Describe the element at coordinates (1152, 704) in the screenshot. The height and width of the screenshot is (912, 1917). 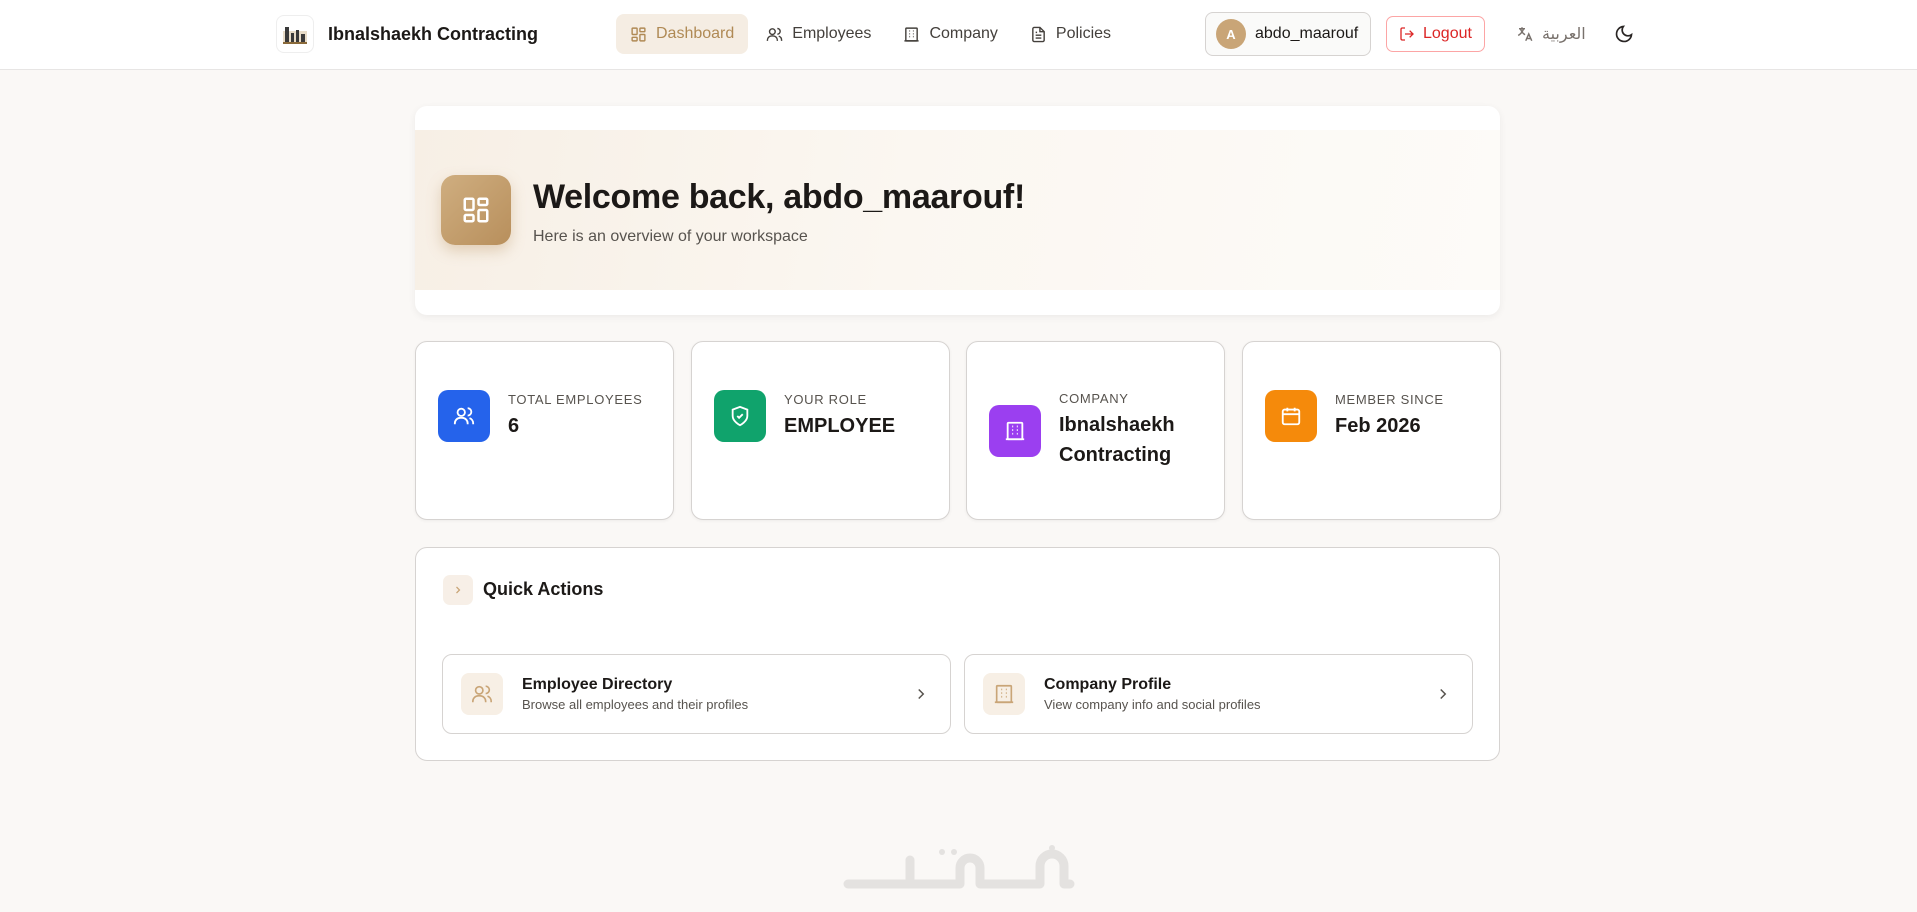
I see `action-subtitle: View company info and social profiles` at that location.